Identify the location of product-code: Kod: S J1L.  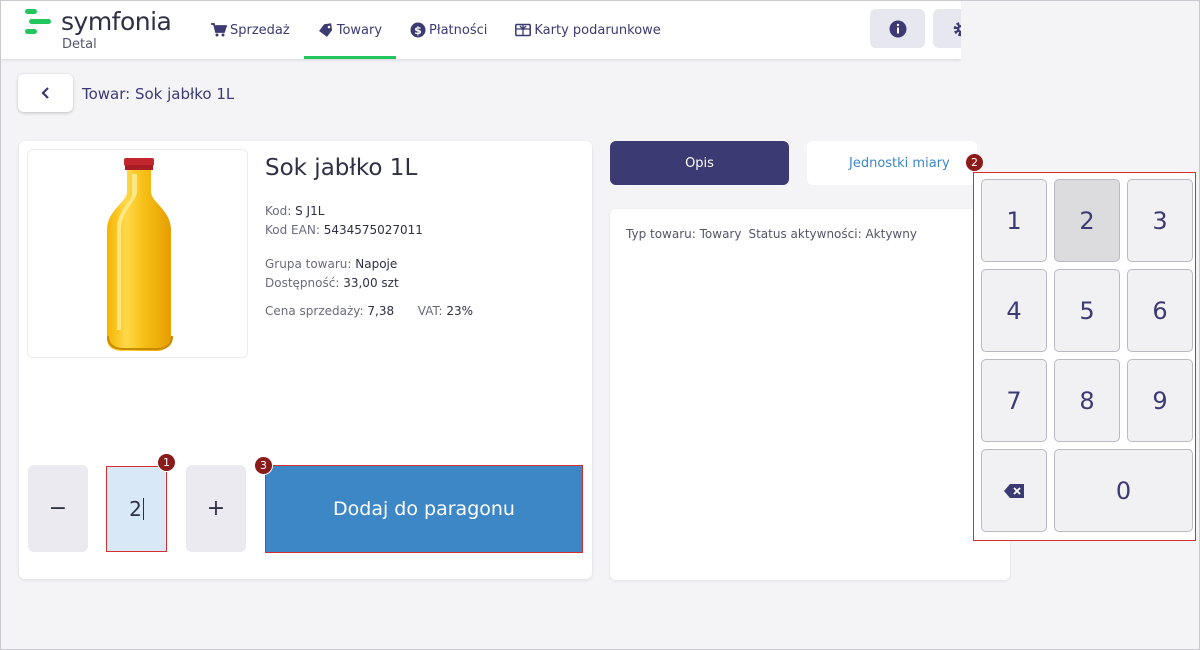
(294, 211).